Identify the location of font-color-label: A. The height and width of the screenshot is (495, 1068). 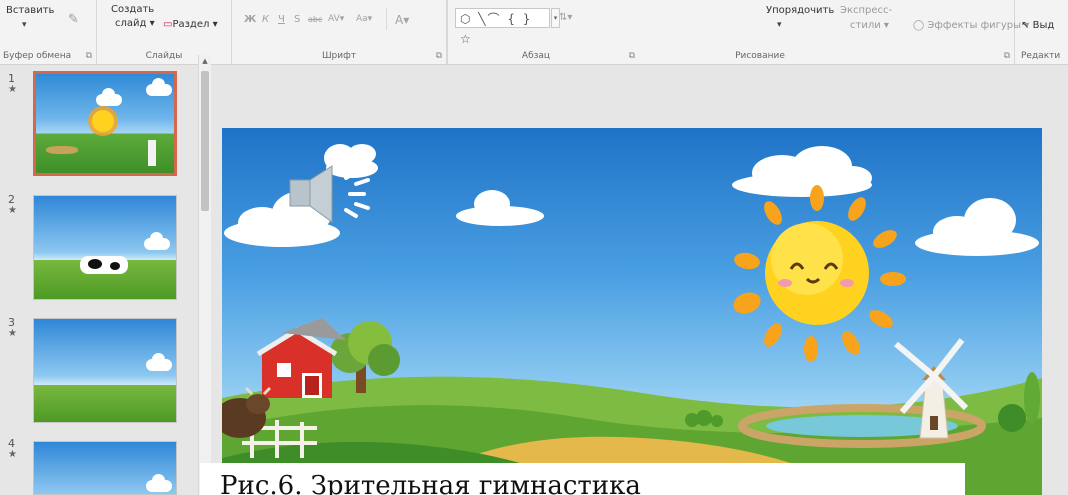
(399, 20).